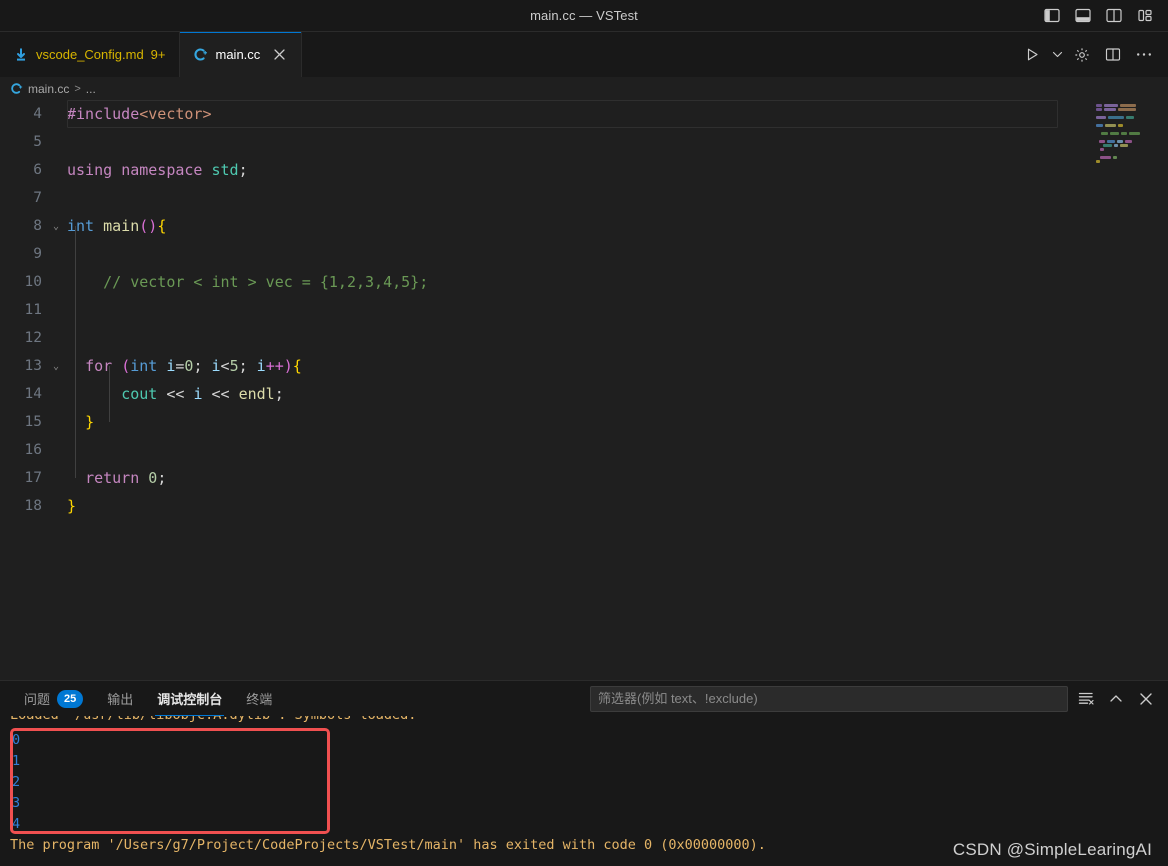 The height and width of the screenshot is (866, 1168). I want to click on panel-actions, so click(879, 698).